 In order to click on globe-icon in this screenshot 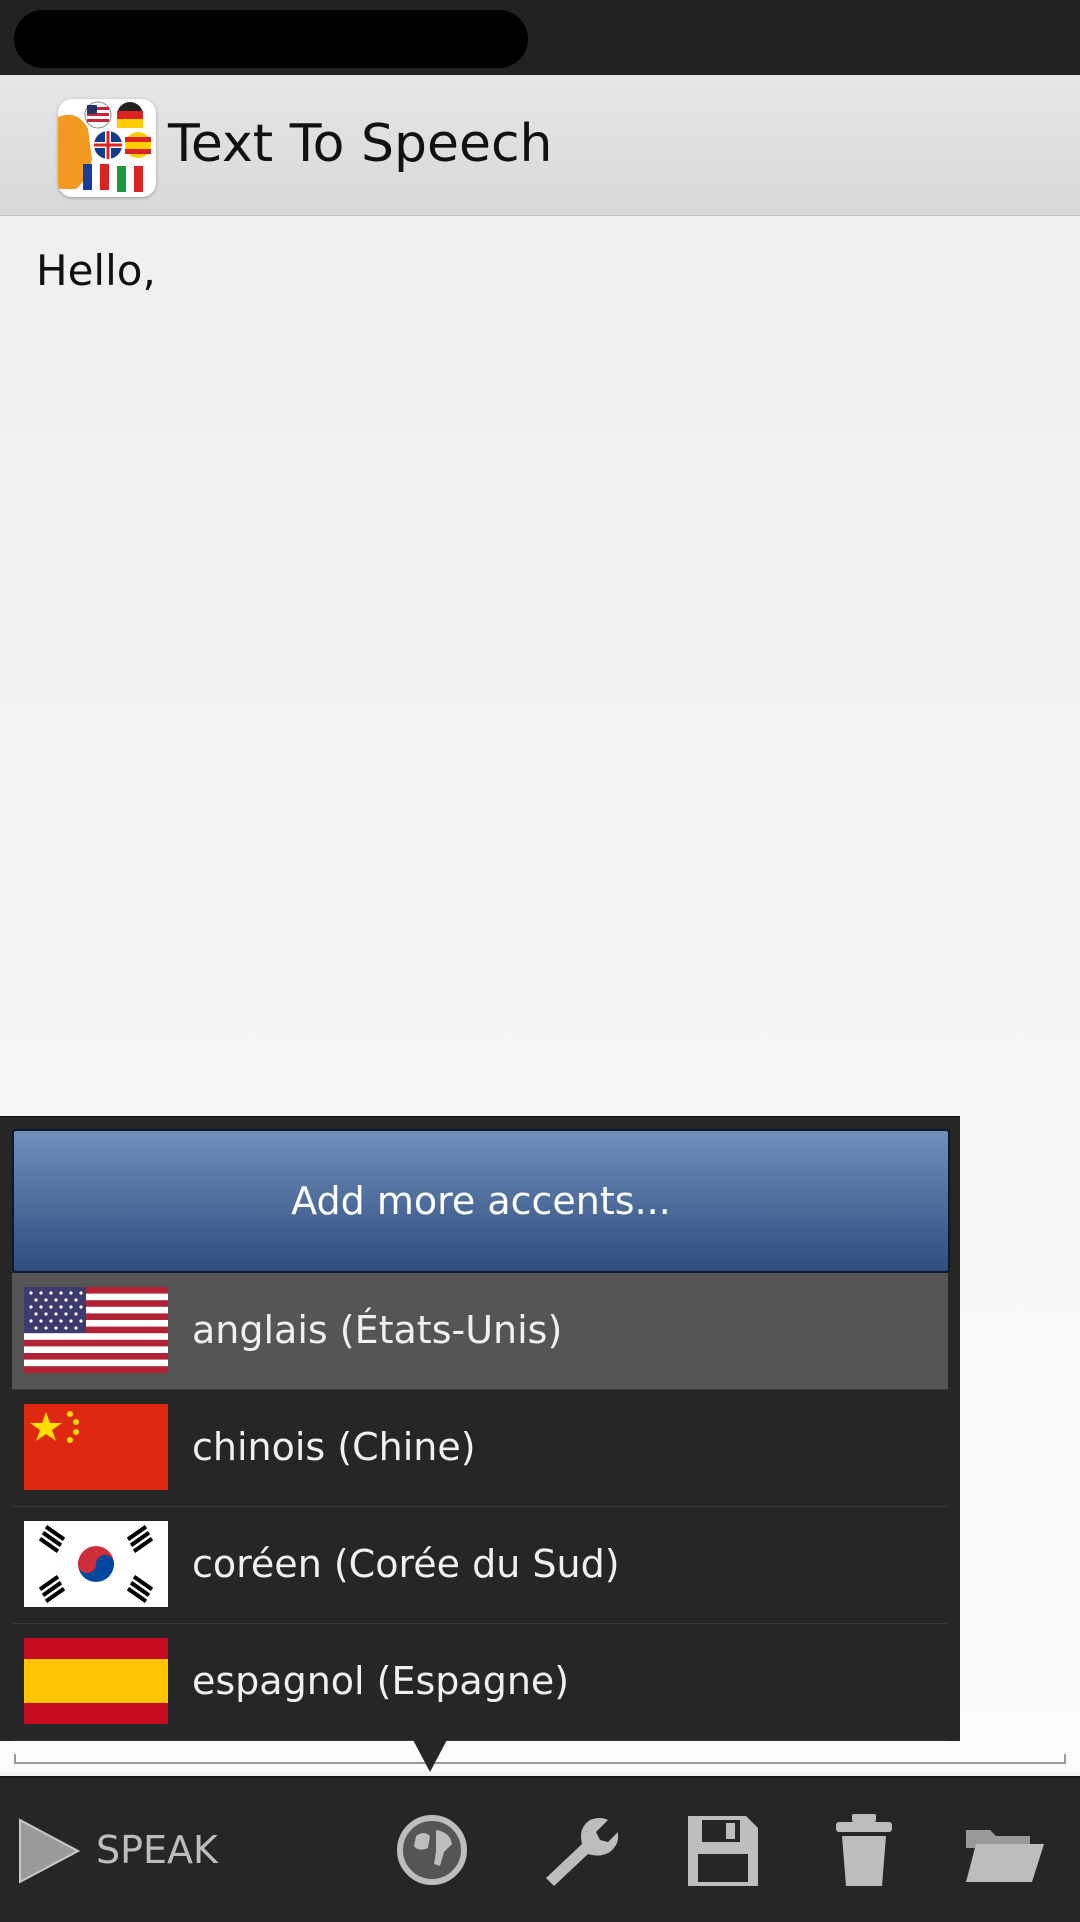, I will do `click(432, 1850)`.